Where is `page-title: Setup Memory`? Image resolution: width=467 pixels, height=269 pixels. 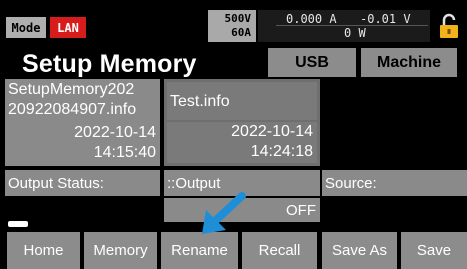 page-title: Setup Memory is located at coordinates (109, 64).